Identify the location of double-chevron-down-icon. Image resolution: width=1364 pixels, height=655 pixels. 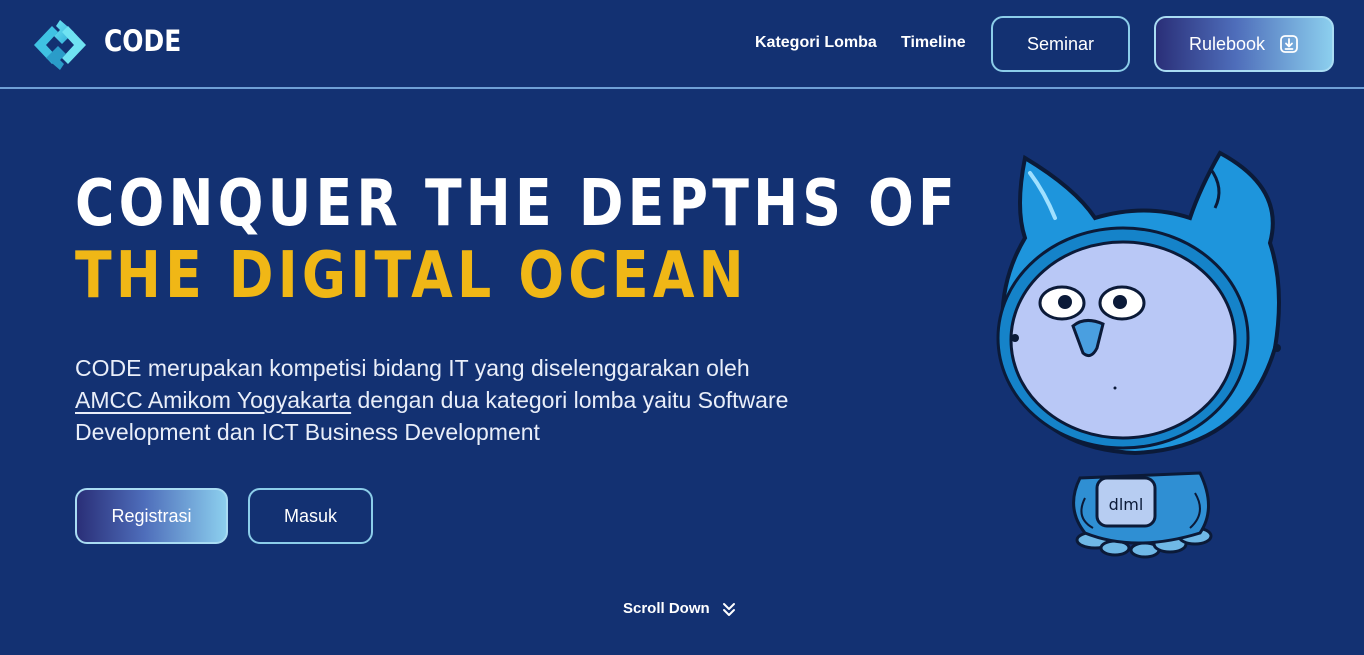
(729, 609).